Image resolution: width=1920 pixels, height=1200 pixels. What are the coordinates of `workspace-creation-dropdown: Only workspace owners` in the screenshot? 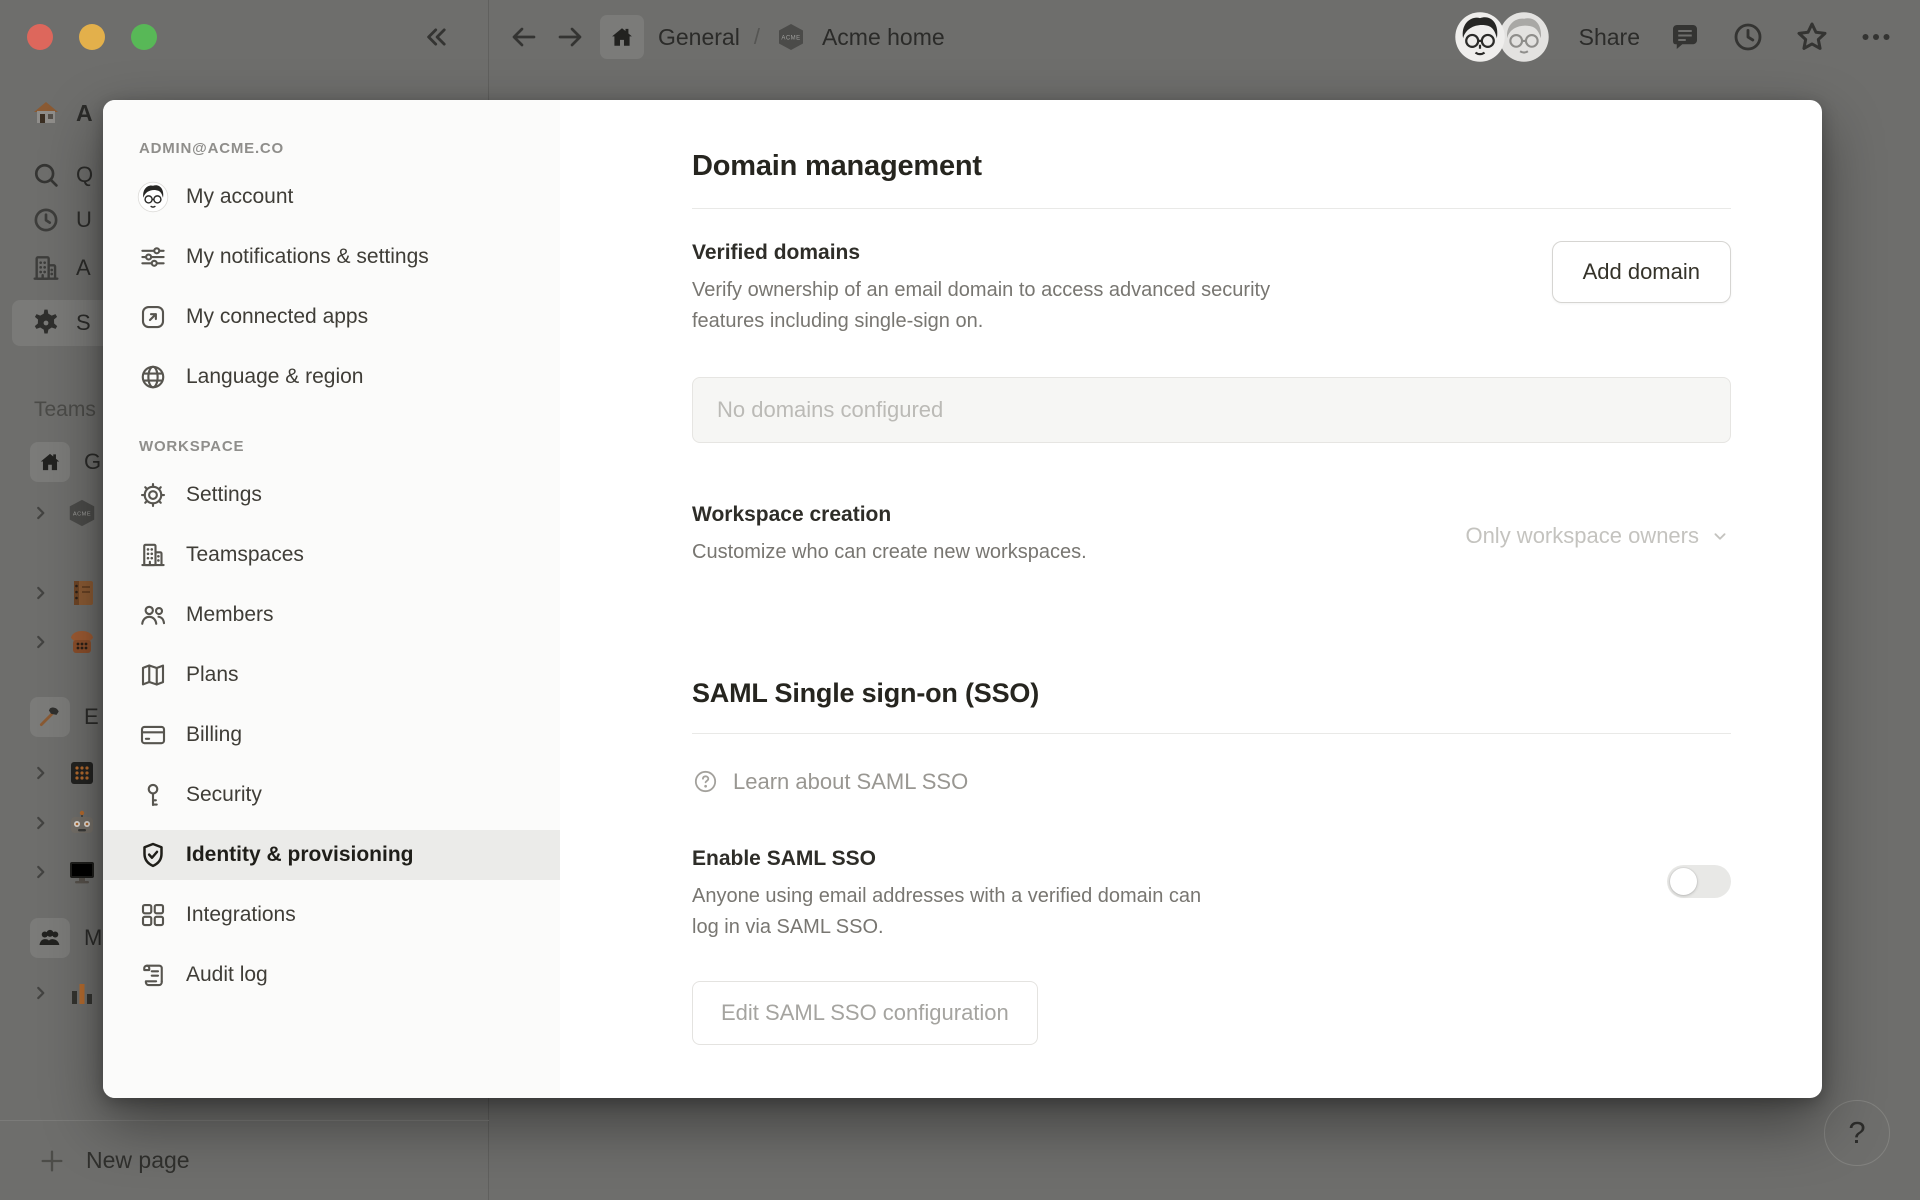 It's located at (1598, 536).